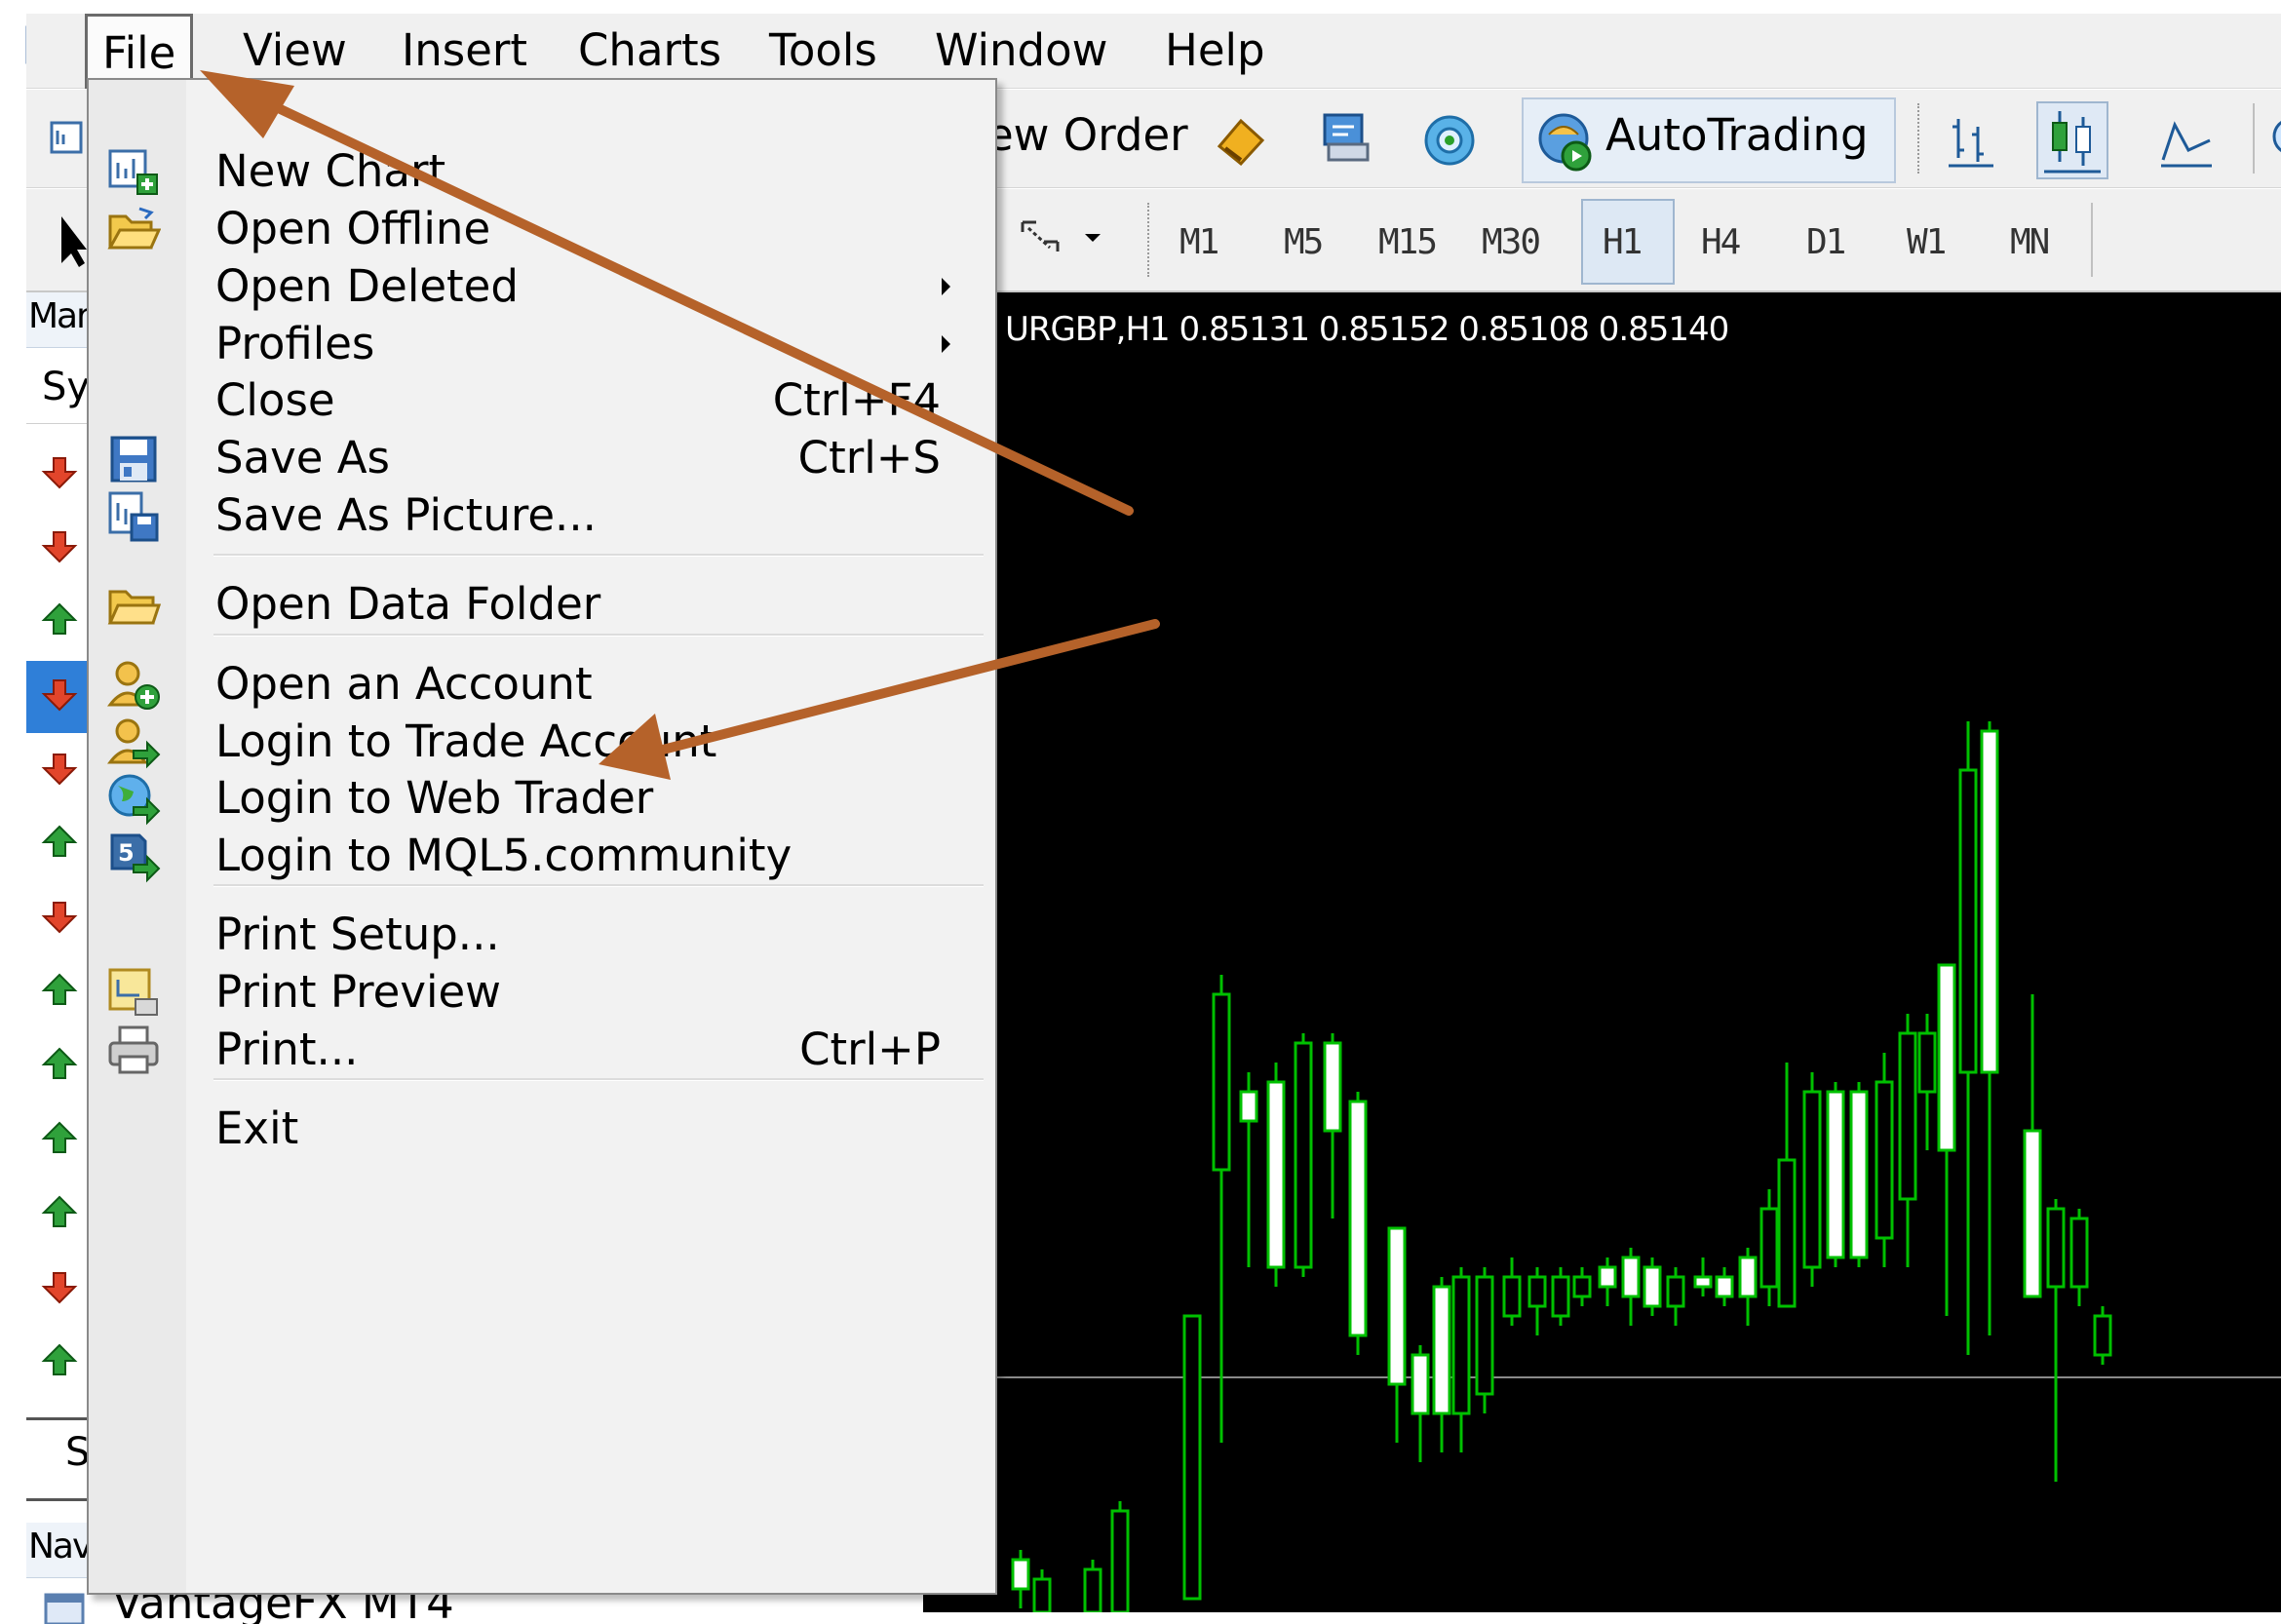  I want to click on timeframe-w1: W1, so click(1927, 242).